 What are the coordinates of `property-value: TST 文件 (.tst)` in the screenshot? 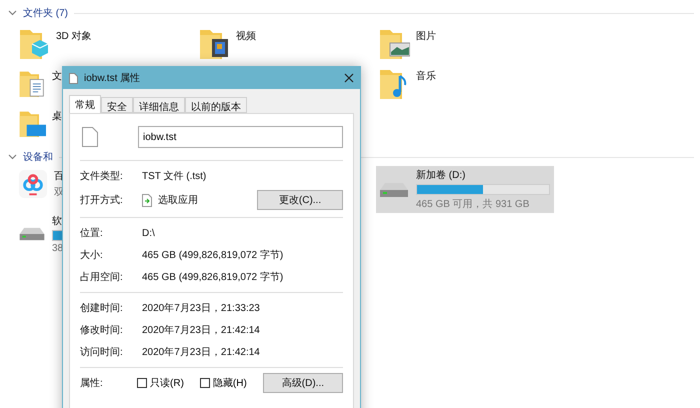 It's located at (174, 176).